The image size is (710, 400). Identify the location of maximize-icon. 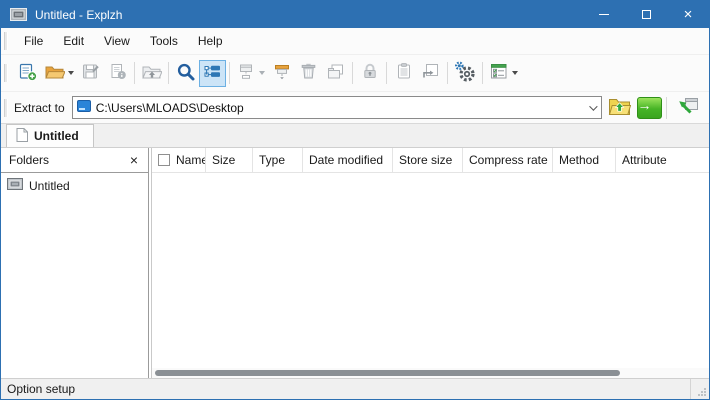
(646, 14).